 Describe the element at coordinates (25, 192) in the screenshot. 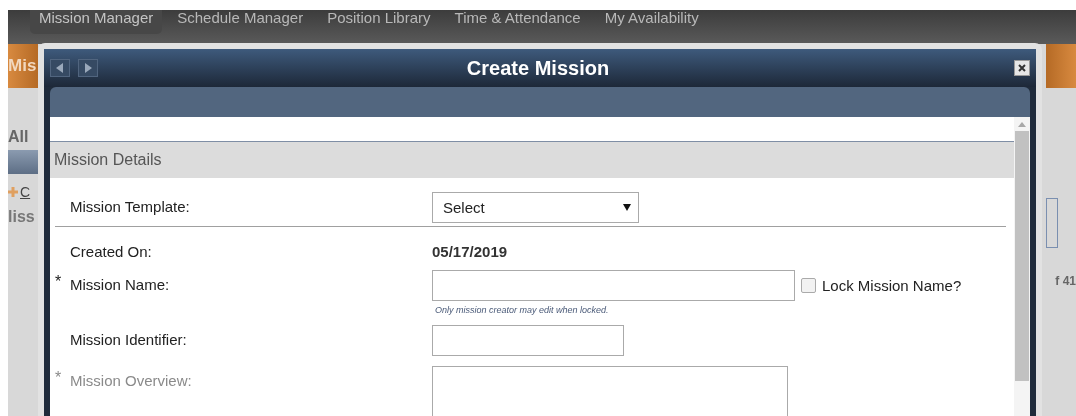

I see `add-link: C` at that location.